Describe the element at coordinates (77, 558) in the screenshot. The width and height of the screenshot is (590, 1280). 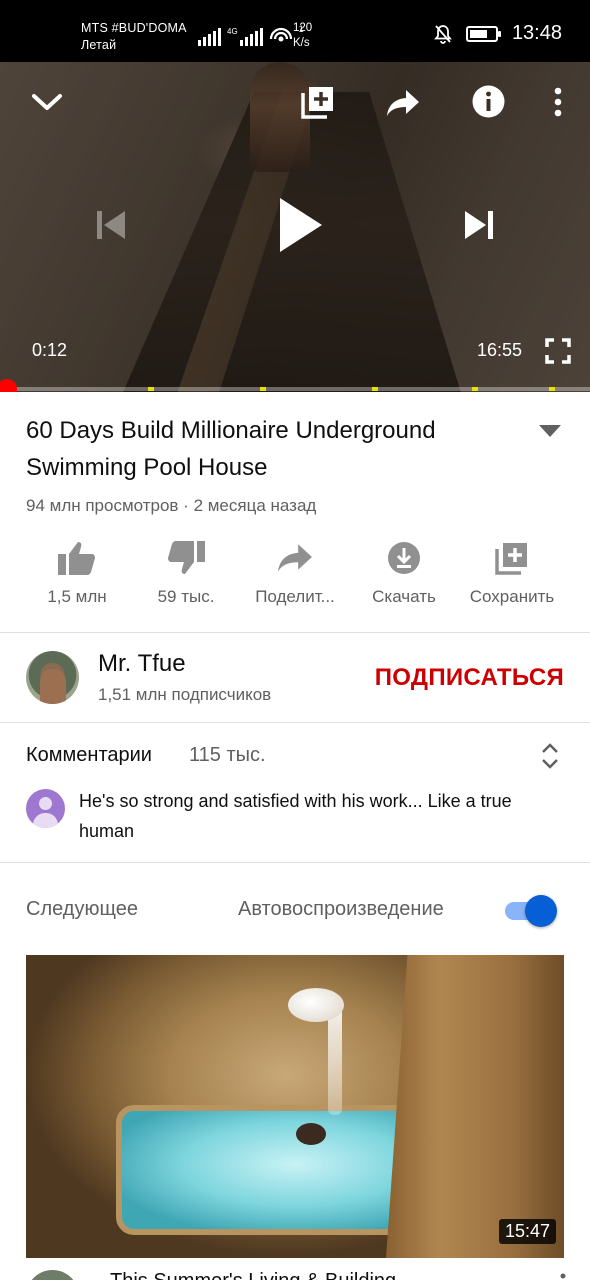
I see `thumb-up-icon` at that location.